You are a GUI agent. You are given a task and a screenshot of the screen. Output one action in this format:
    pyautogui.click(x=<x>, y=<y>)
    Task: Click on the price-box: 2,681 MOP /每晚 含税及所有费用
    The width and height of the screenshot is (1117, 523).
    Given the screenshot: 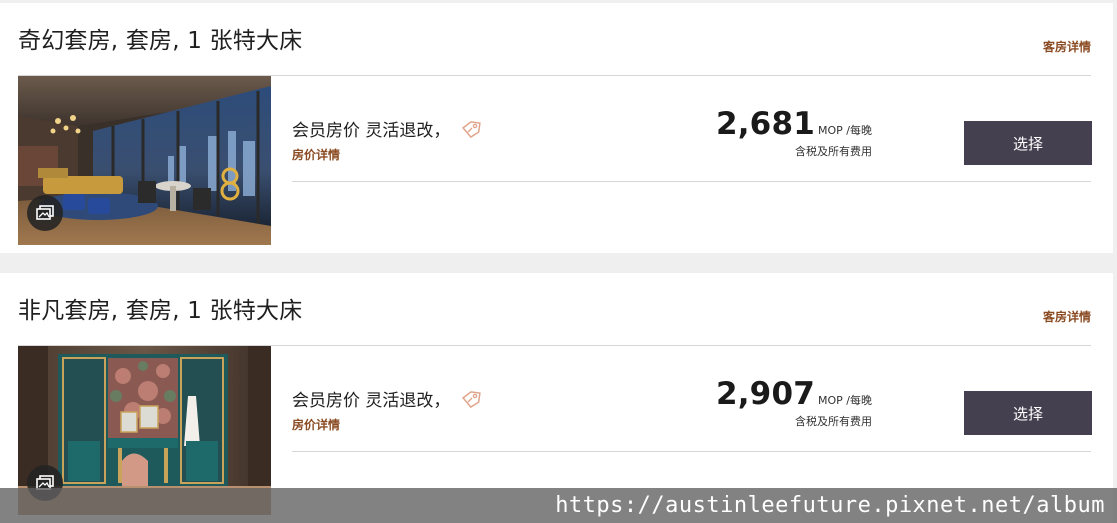 What is the action you would take?
    pyautogui.click(x=794, y=132)
    